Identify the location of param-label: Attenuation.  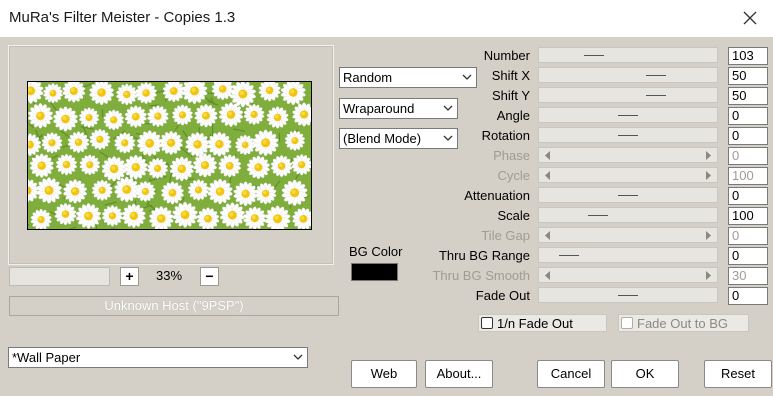
(497, 195).